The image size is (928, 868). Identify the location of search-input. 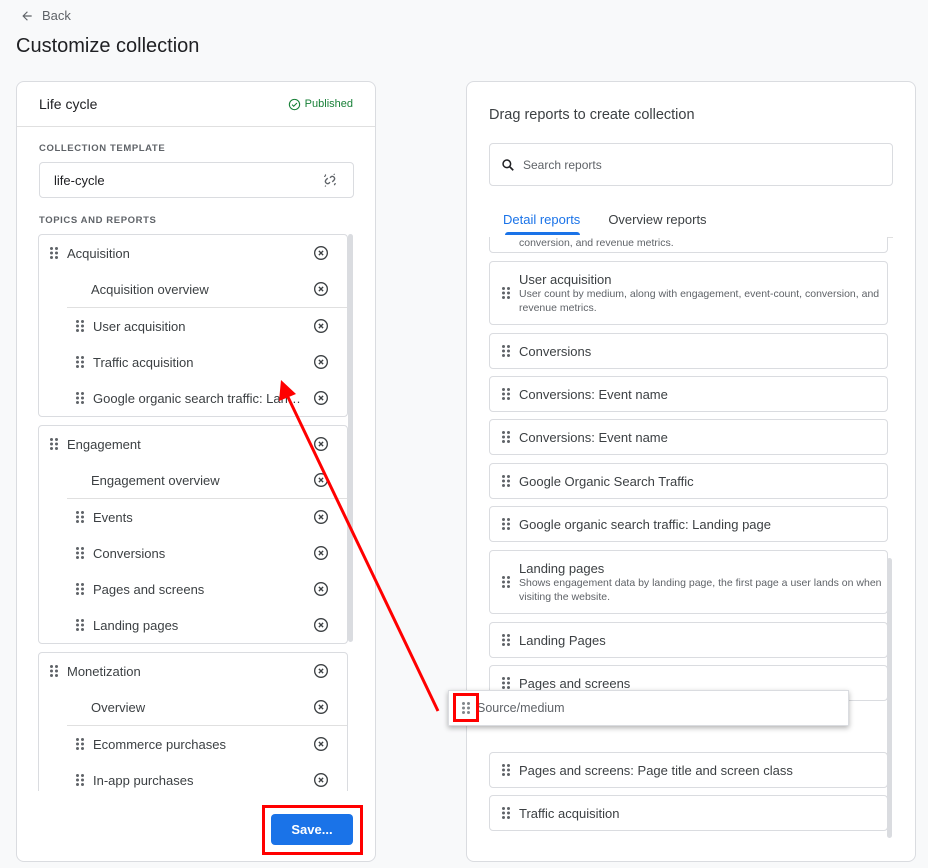
(703, 164).